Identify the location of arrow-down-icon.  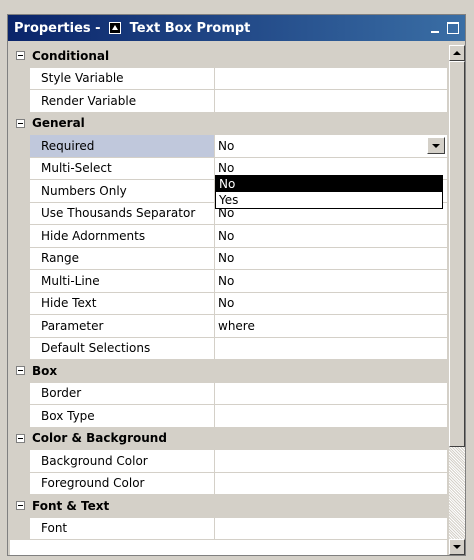
(457, 547).